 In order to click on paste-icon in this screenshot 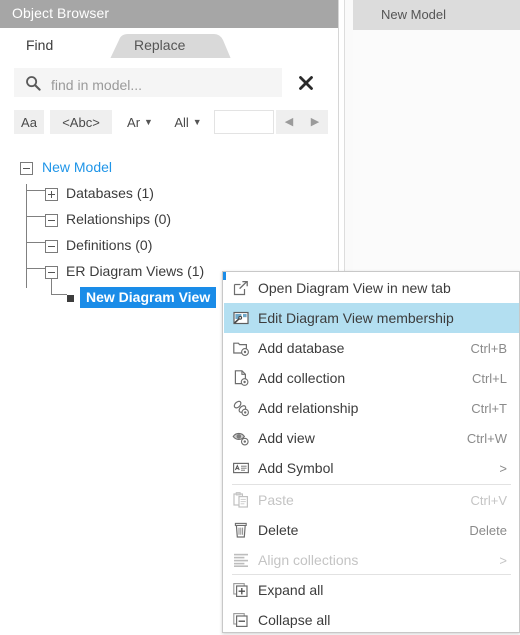, I will do `click(241, 500)`.